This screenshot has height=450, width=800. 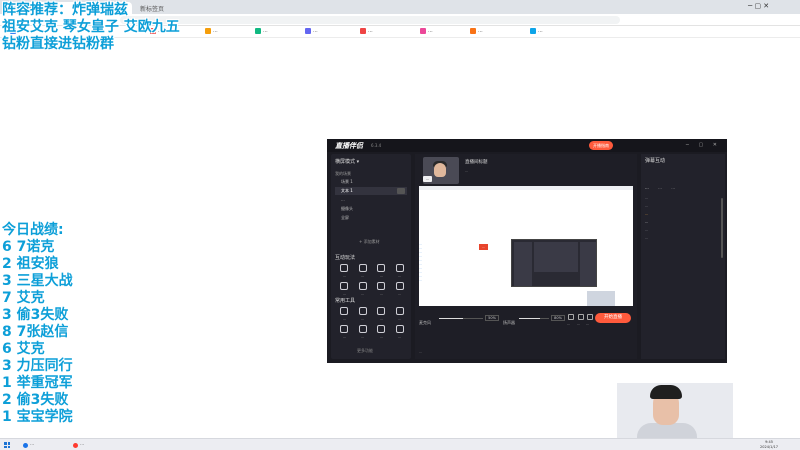 I want to click on record-line: 3 力压同行, so click(x=37, y=366).